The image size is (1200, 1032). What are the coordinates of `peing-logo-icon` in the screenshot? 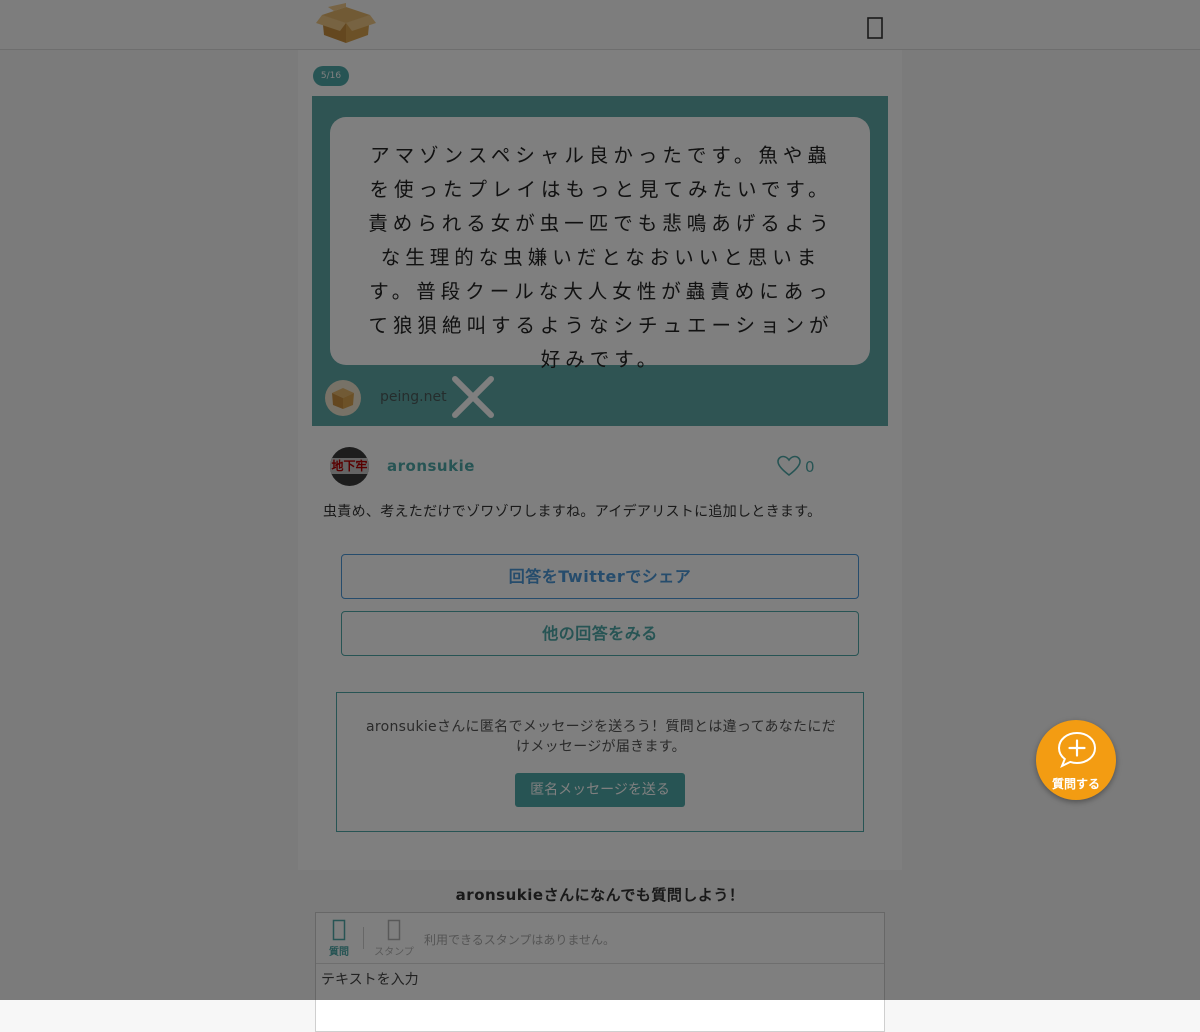 It's located at (343, 398).